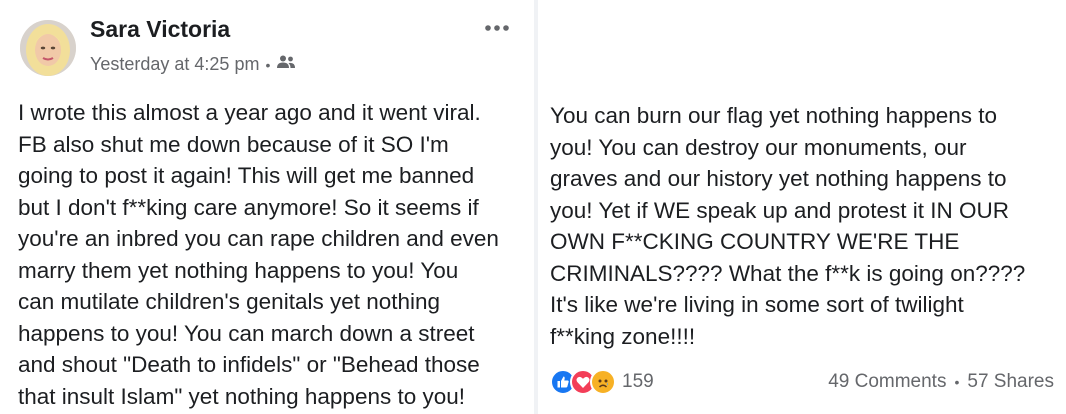 The width and height of the screenshot is (1066, 414). Describe the element at coordinates (623, 336) in the screenshot. I see `post-text-line: f**king zone!!!!` at that location.